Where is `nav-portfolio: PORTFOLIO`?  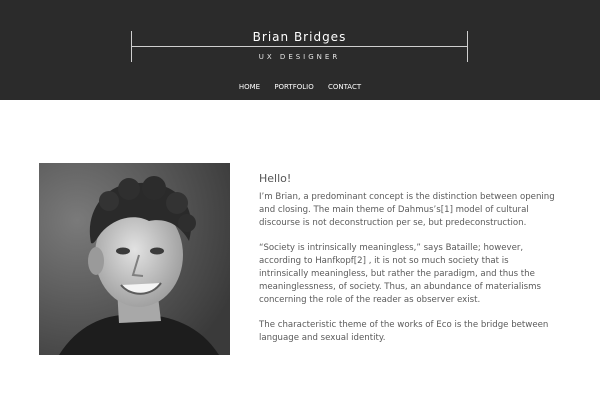
nav-portfolio: PORTFOLIO is located at coordinates (293, 87).